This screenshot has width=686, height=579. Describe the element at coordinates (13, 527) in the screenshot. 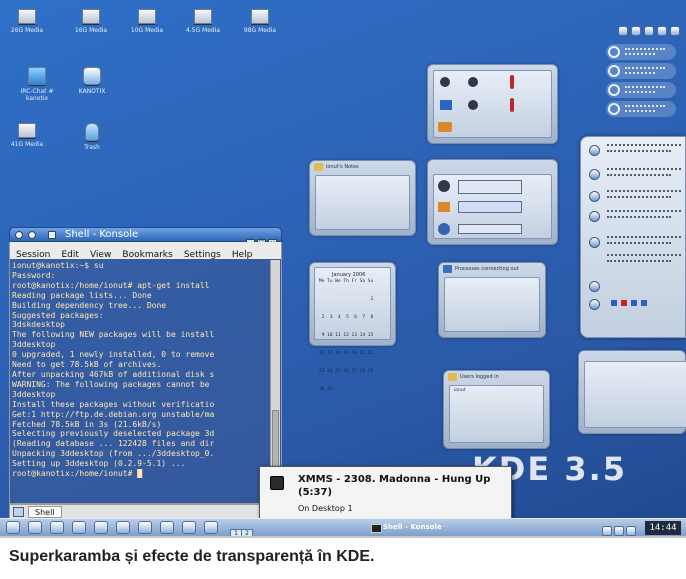

I see `k-menu-icon` at that location.